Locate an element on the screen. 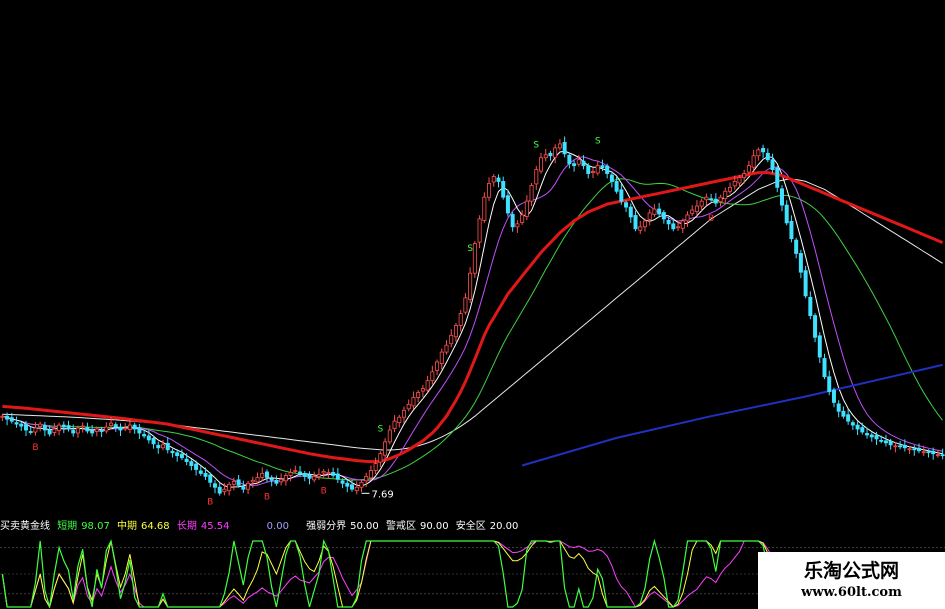  legend-long-label: 长期 is located at coordinates (186, 526).